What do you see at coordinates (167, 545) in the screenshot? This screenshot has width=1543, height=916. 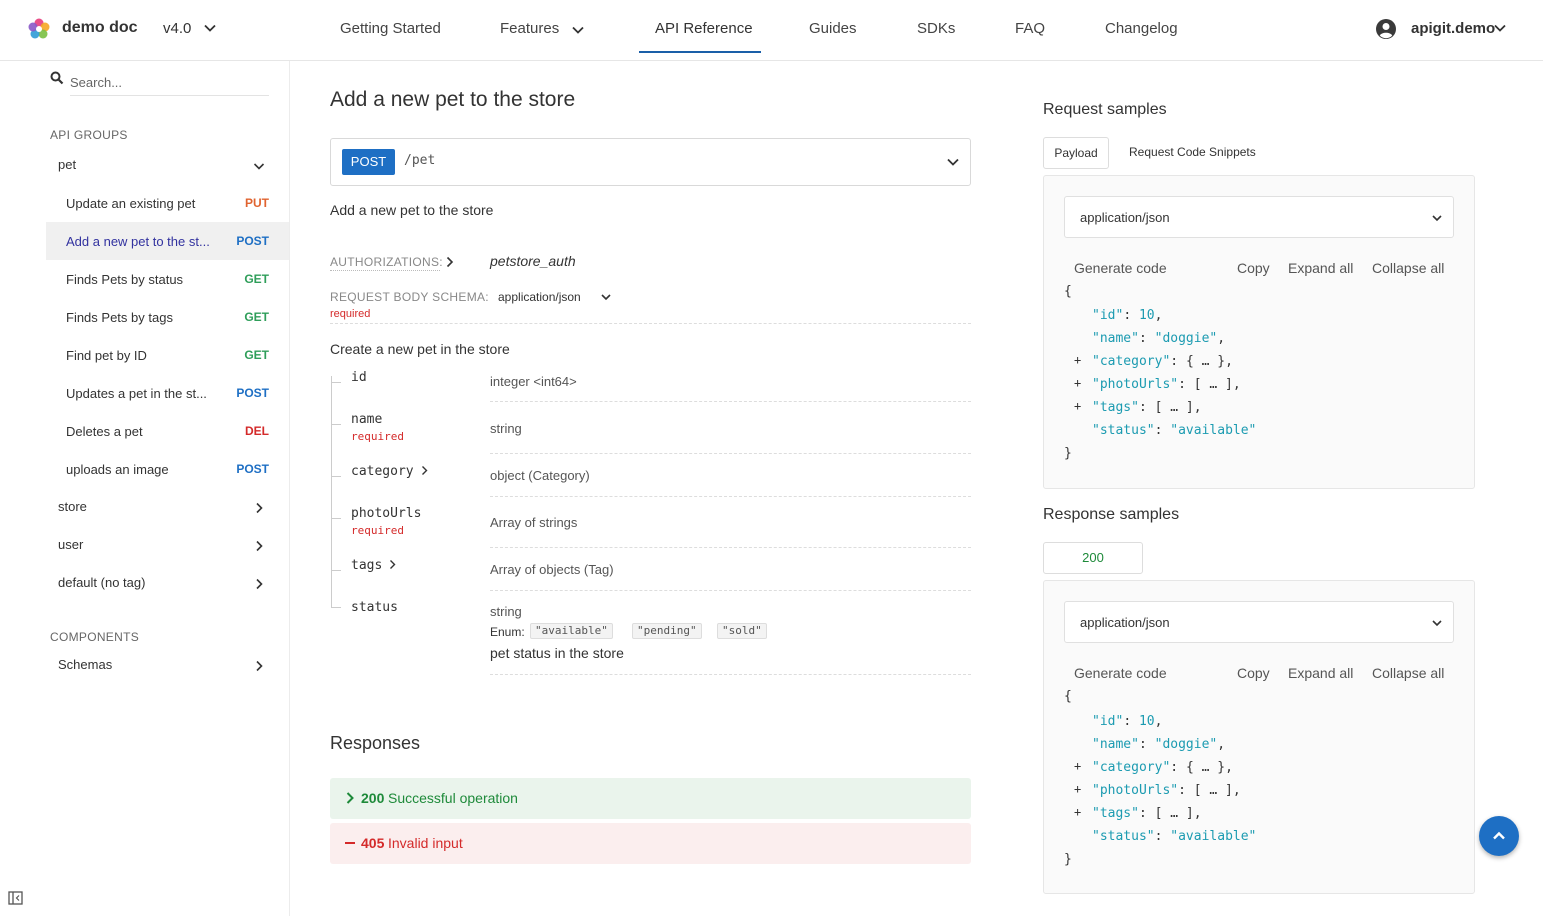 I see `sidebar-group-user: user` at bounding box center [167, 545].